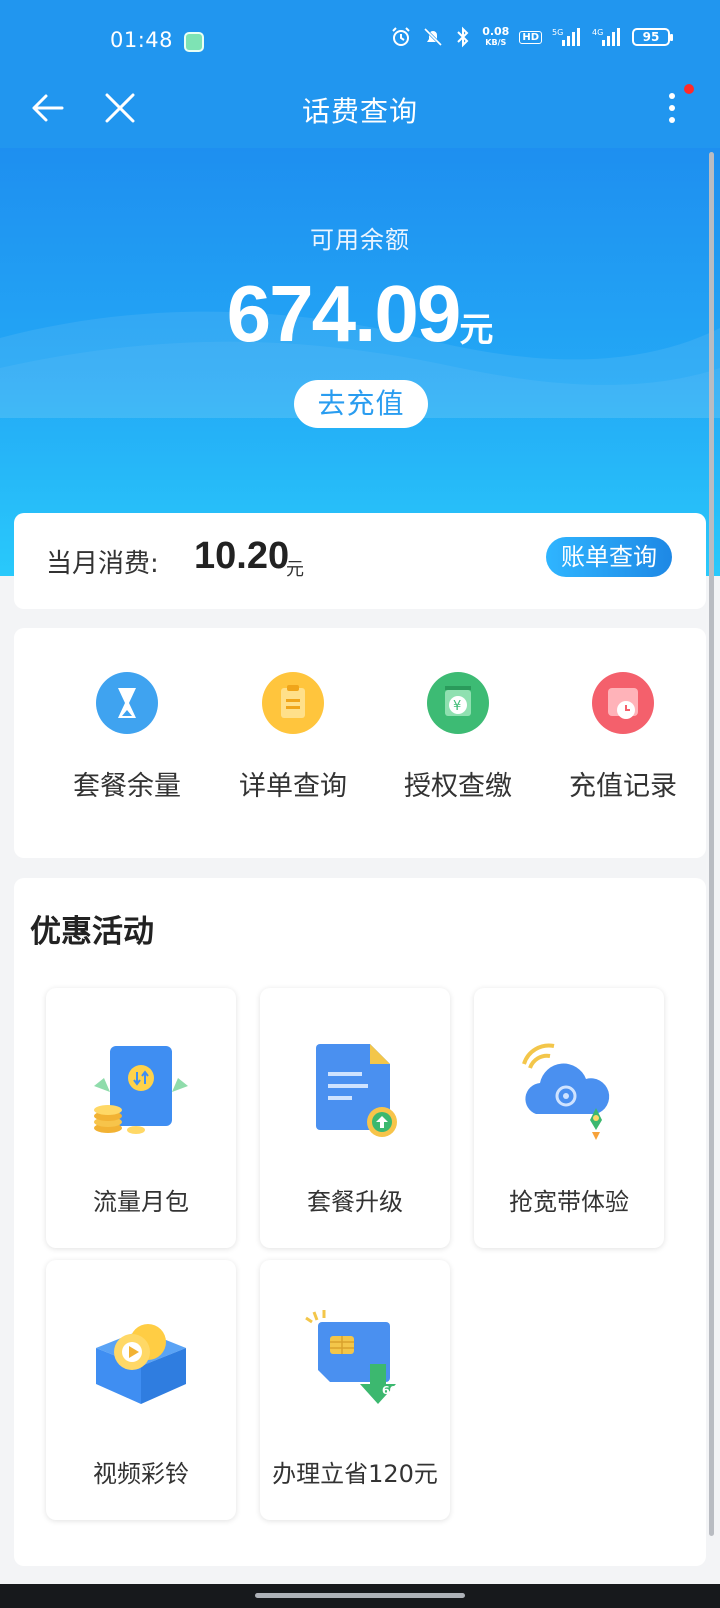 The image size is (720, 1608). Describe the element at coordinates (141, 1474) in the screenshot. I see `promo-label: 视频彩铃` at that location.